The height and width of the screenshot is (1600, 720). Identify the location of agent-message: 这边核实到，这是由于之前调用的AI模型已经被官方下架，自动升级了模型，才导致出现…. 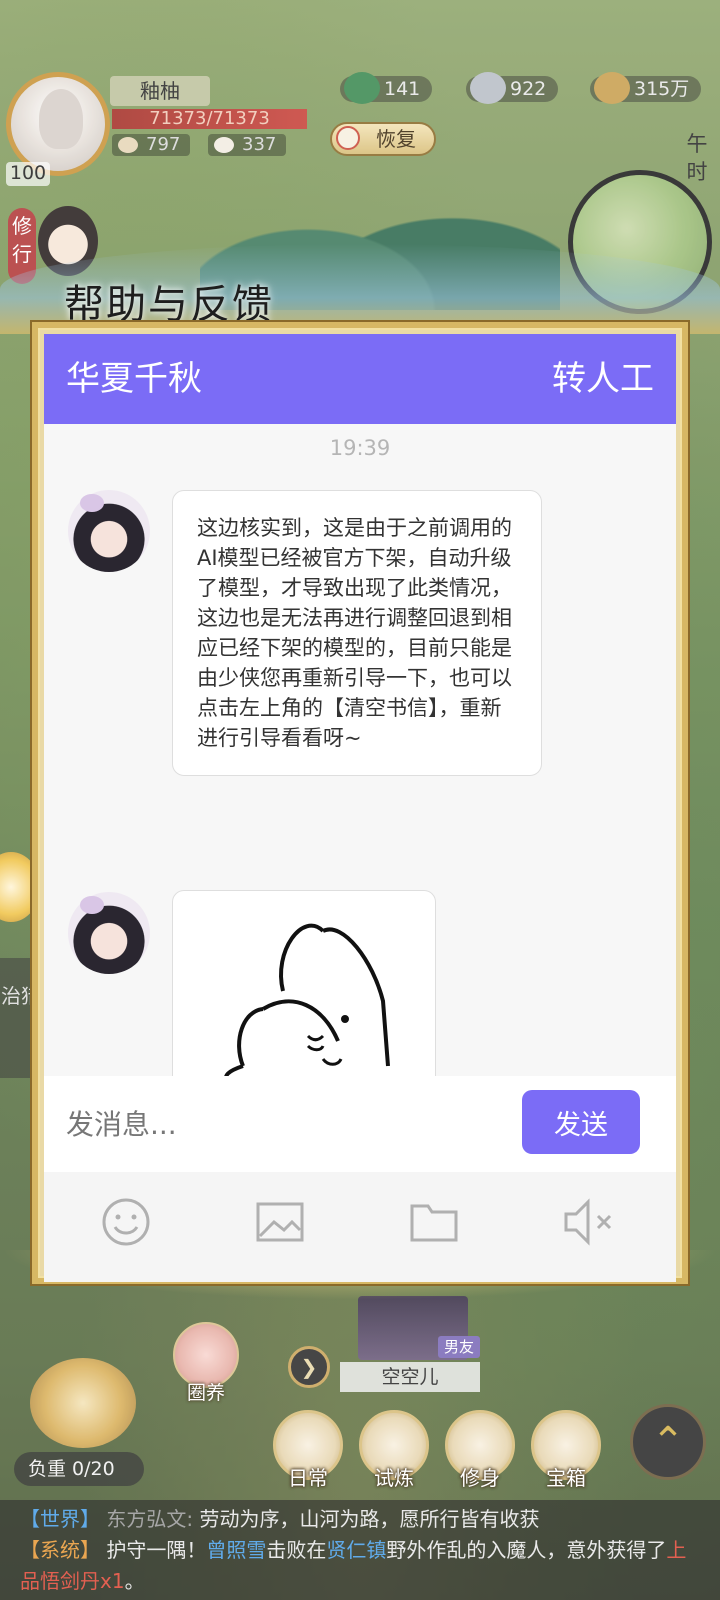
(357, 633).